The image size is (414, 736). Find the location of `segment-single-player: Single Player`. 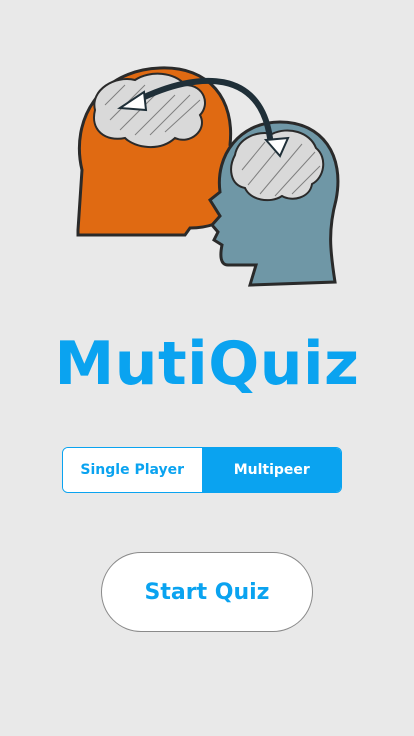

segment-single-player: Single Player is located at coordinates (132, 470).